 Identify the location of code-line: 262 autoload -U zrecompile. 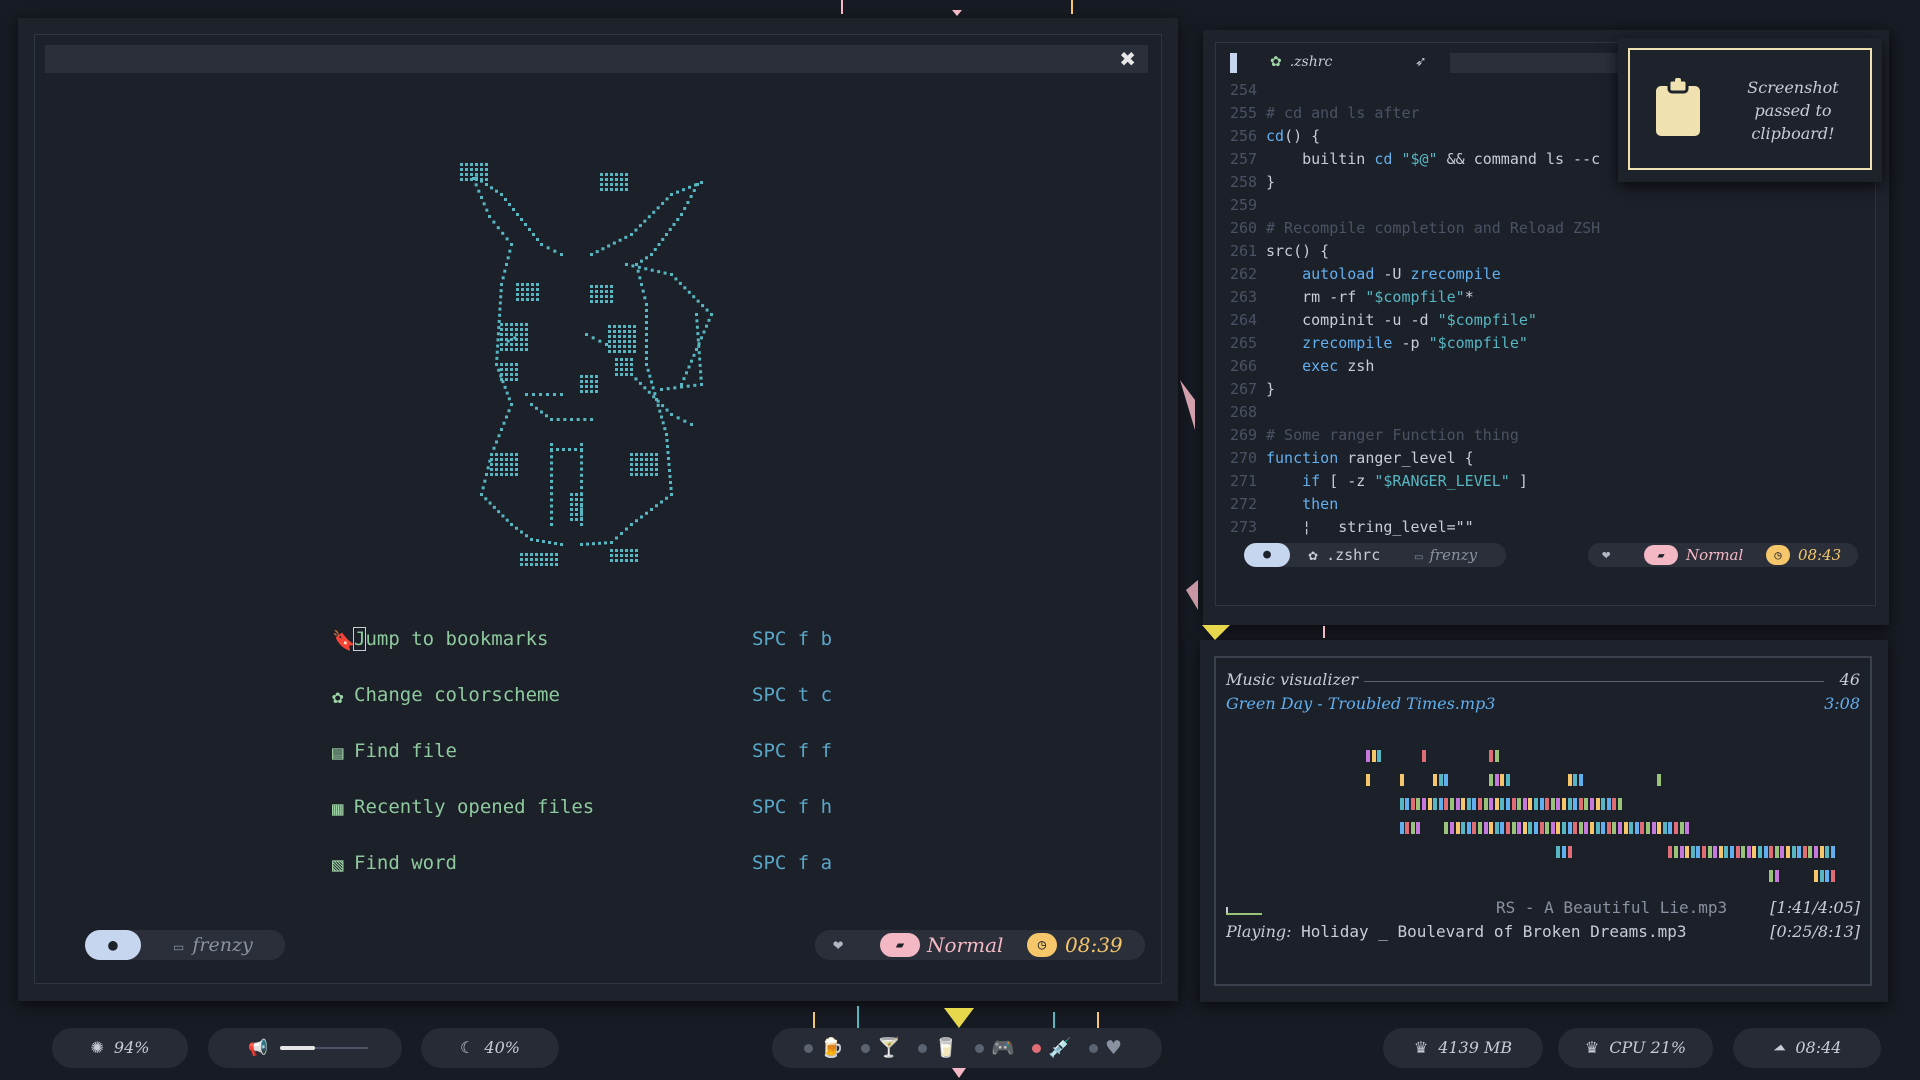
(1550, 274).